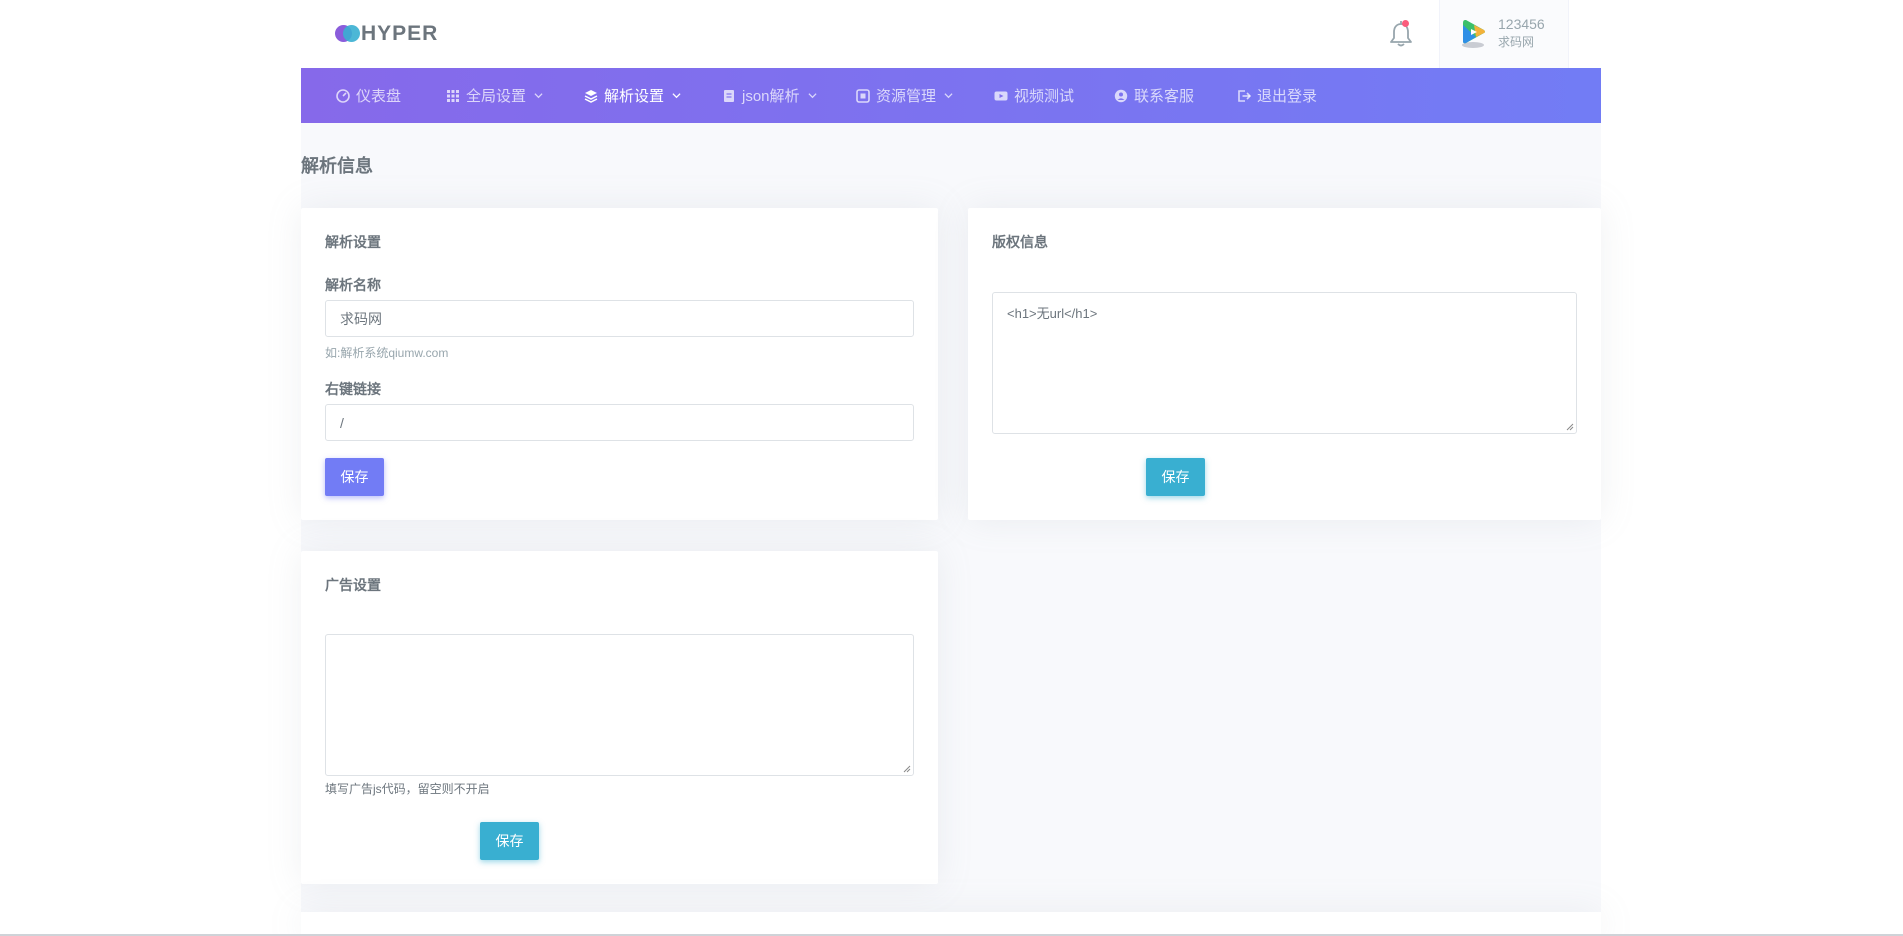  What do you see at coordinates (951, 924) in the screenshot?
I see `footer-card` at bounding box center [951, 924].